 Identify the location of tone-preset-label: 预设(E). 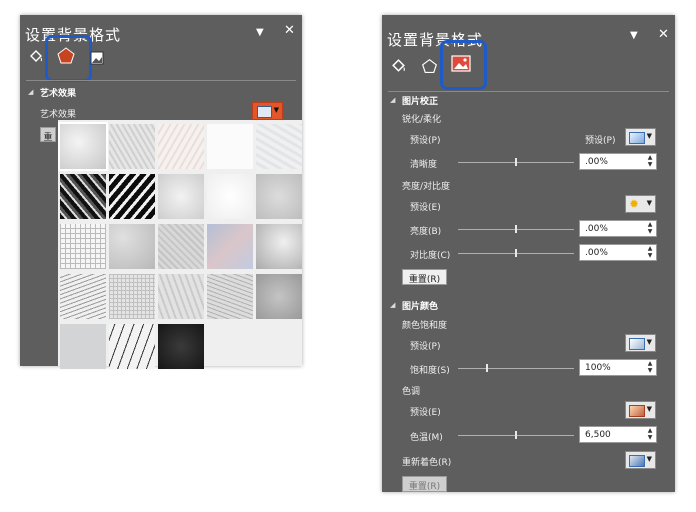
(425, 413).